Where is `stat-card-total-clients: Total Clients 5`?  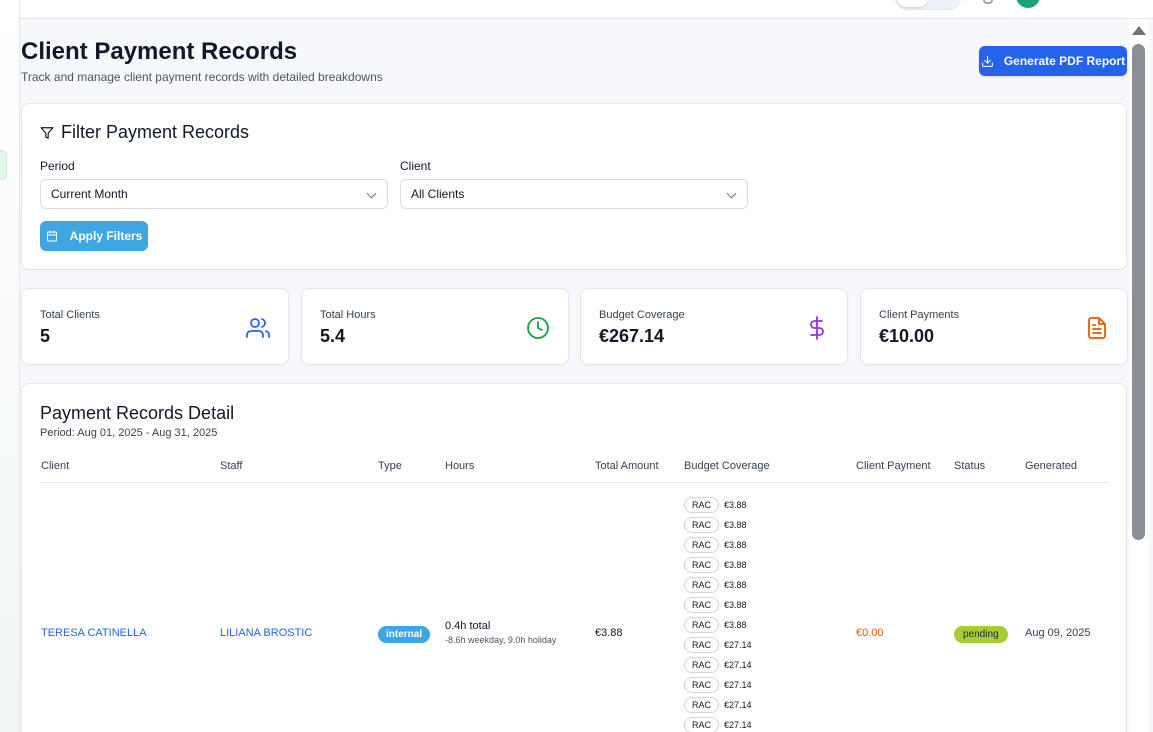
stat-card-total-clients: Total Clients 5 is located at coordinates (155, 326).